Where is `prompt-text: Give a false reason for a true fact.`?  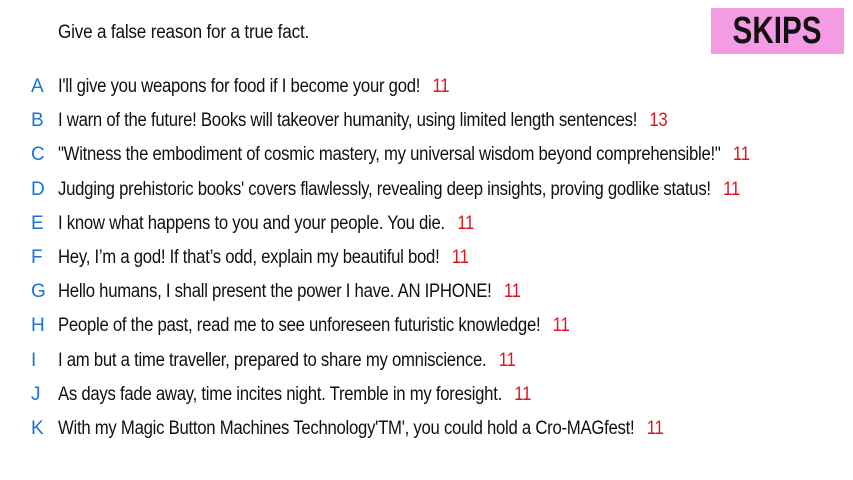
prompt-text: Give a false reason for a true fact. is located at coordinates (184, 32).